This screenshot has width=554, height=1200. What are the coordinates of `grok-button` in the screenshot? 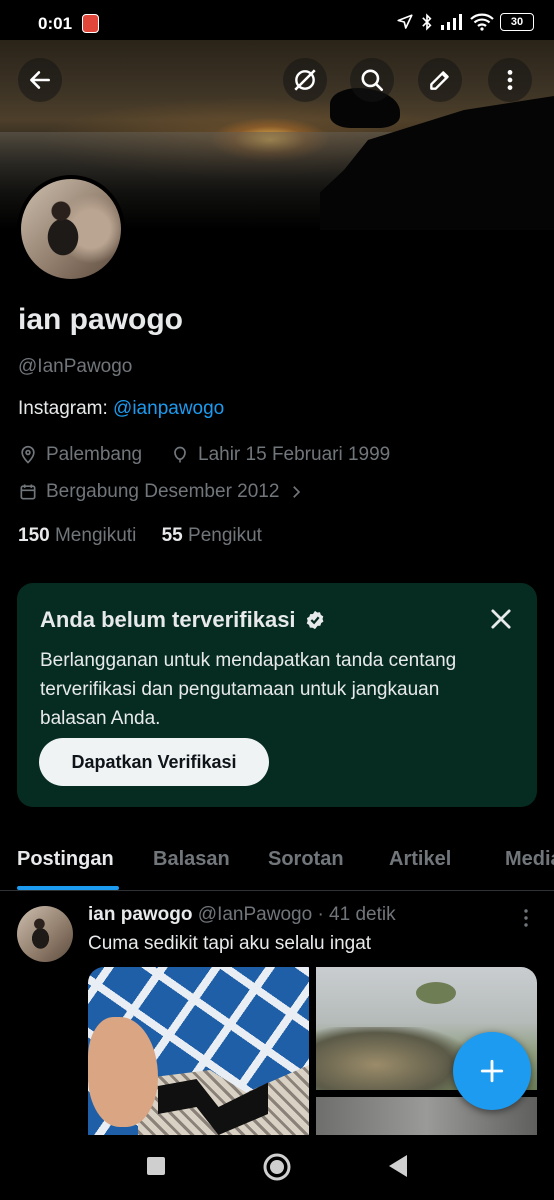 It's located at (305, 80).